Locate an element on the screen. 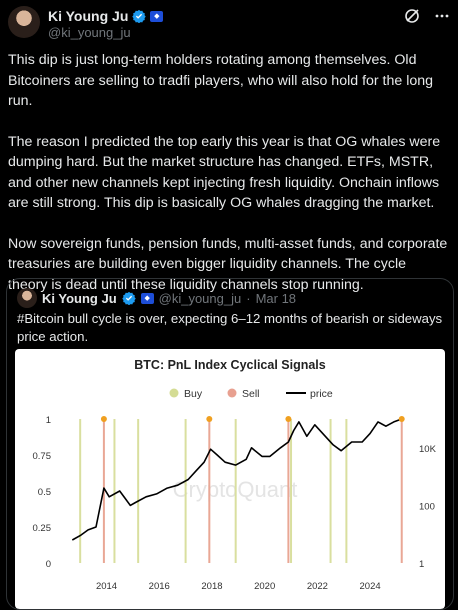  tweet-header: Ki Young Ju ◆ @ki_young_ju is located at coordinates (229, 23).